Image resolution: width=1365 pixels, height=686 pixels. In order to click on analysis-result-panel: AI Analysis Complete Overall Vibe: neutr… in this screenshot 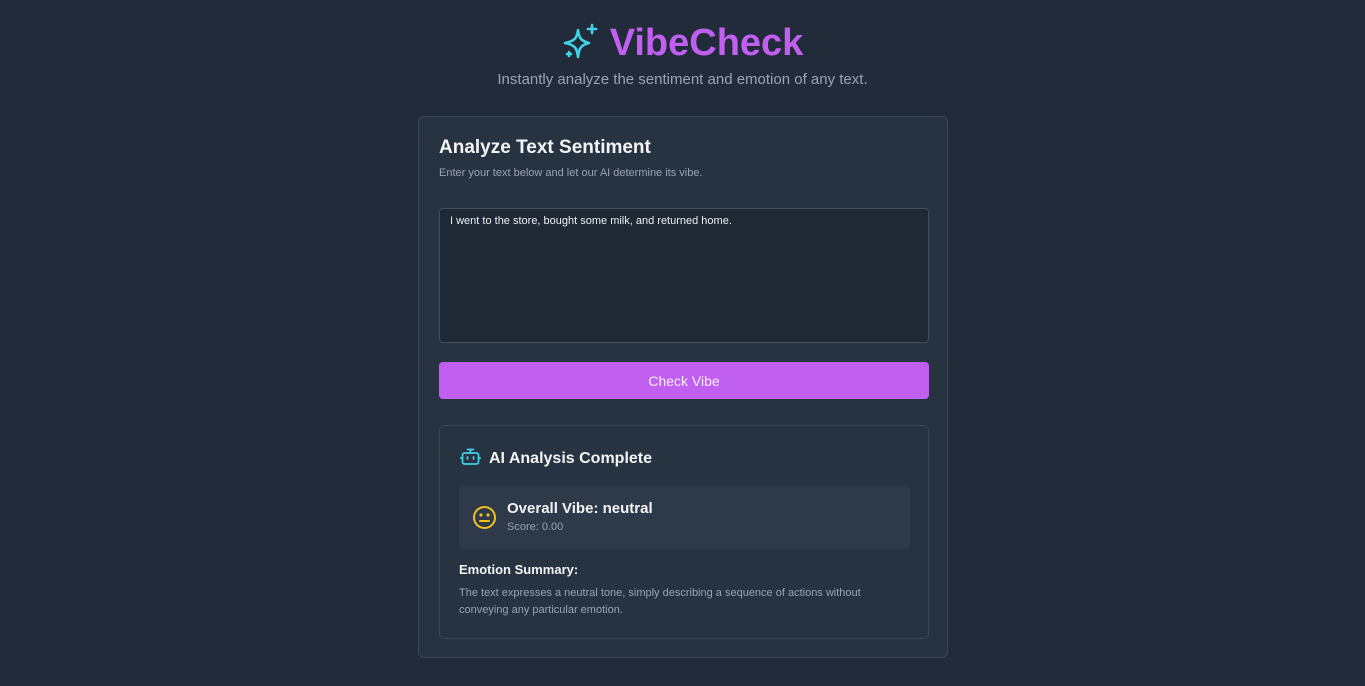, I will do `click(684, 532)`.